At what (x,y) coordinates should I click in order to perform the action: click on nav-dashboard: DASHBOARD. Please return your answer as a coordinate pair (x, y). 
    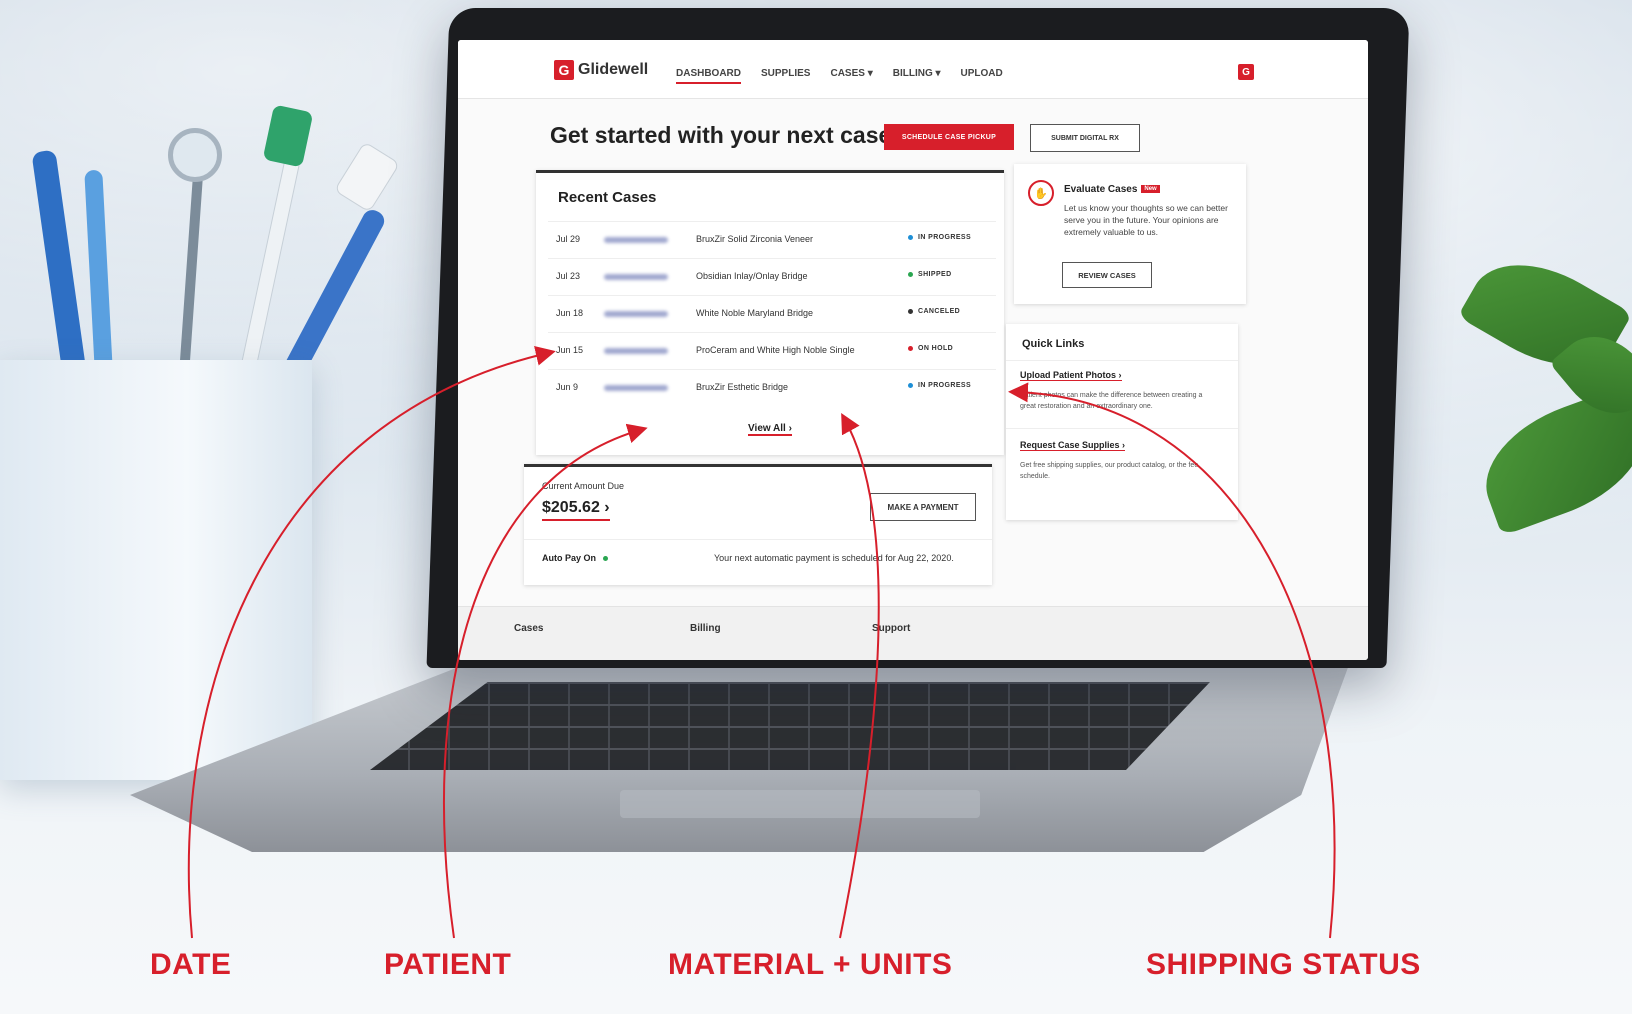
    Looking at the image, I should click on (708, 76).